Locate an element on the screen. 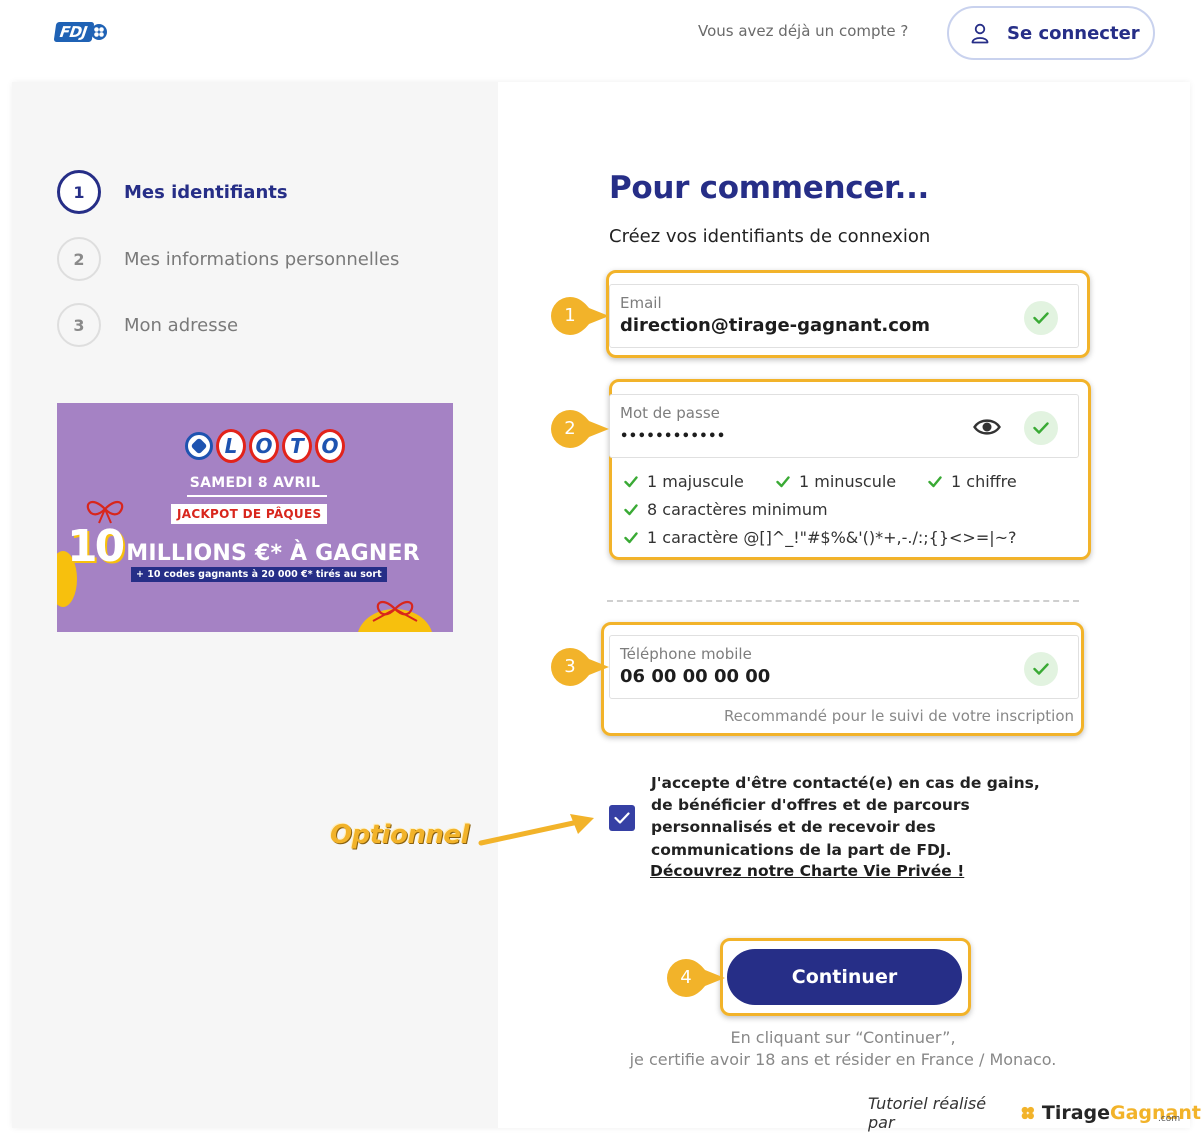  consent-checkbox is located at coordinates (622, 818).